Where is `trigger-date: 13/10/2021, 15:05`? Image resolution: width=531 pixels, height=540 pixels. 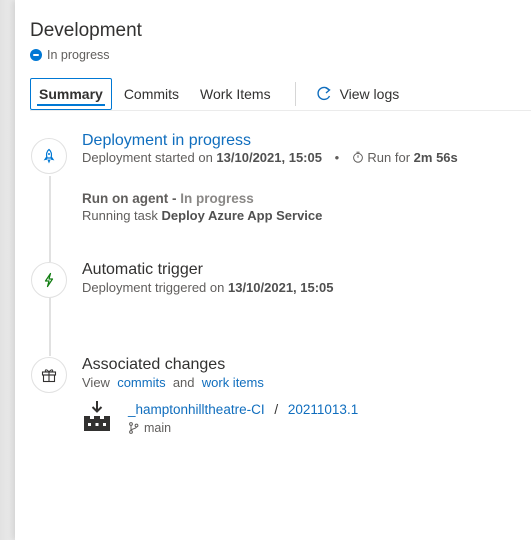 trigger-date: 13/10/2021, 15:05 is located at coordinates (280, 287).